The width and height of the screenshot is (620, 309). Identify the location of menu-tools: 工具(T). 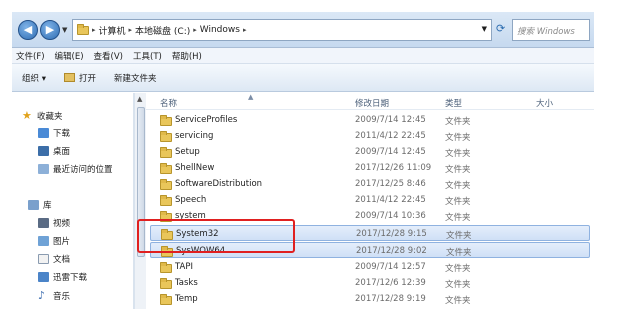
(147, 56).